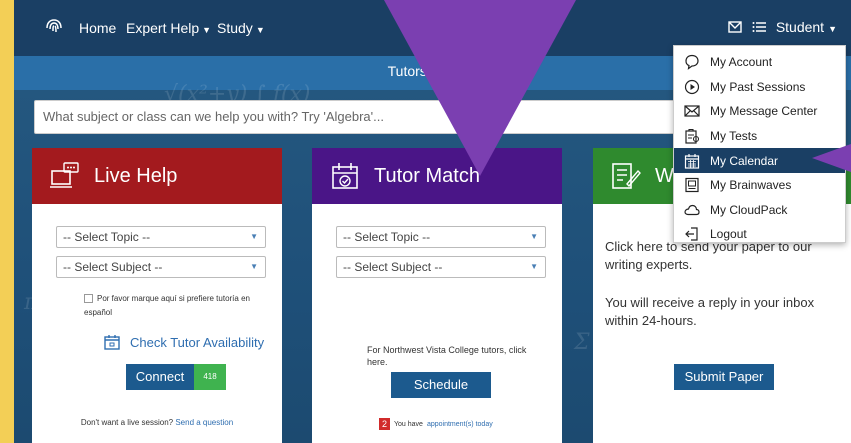 The image size is (851, 443). What do you see at coordinates (408, 424) in the screenshot?
I see `appointment-text: You have` at bounding box center [408, 424].